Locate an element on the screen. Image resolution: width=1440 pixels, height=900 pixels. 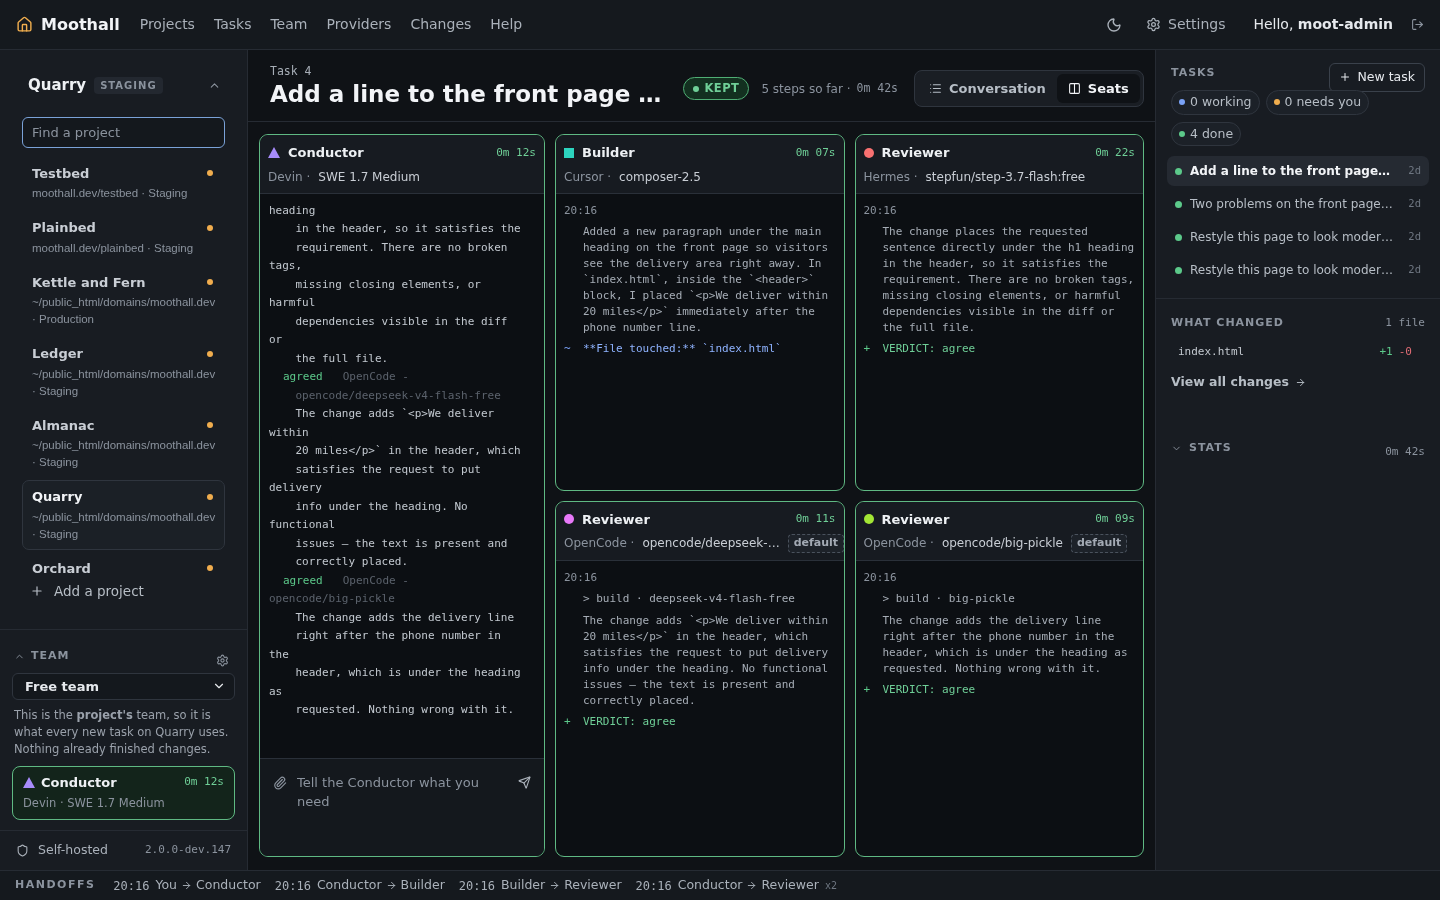
log-source: OpenCode - is located at coordinates (375, 377).